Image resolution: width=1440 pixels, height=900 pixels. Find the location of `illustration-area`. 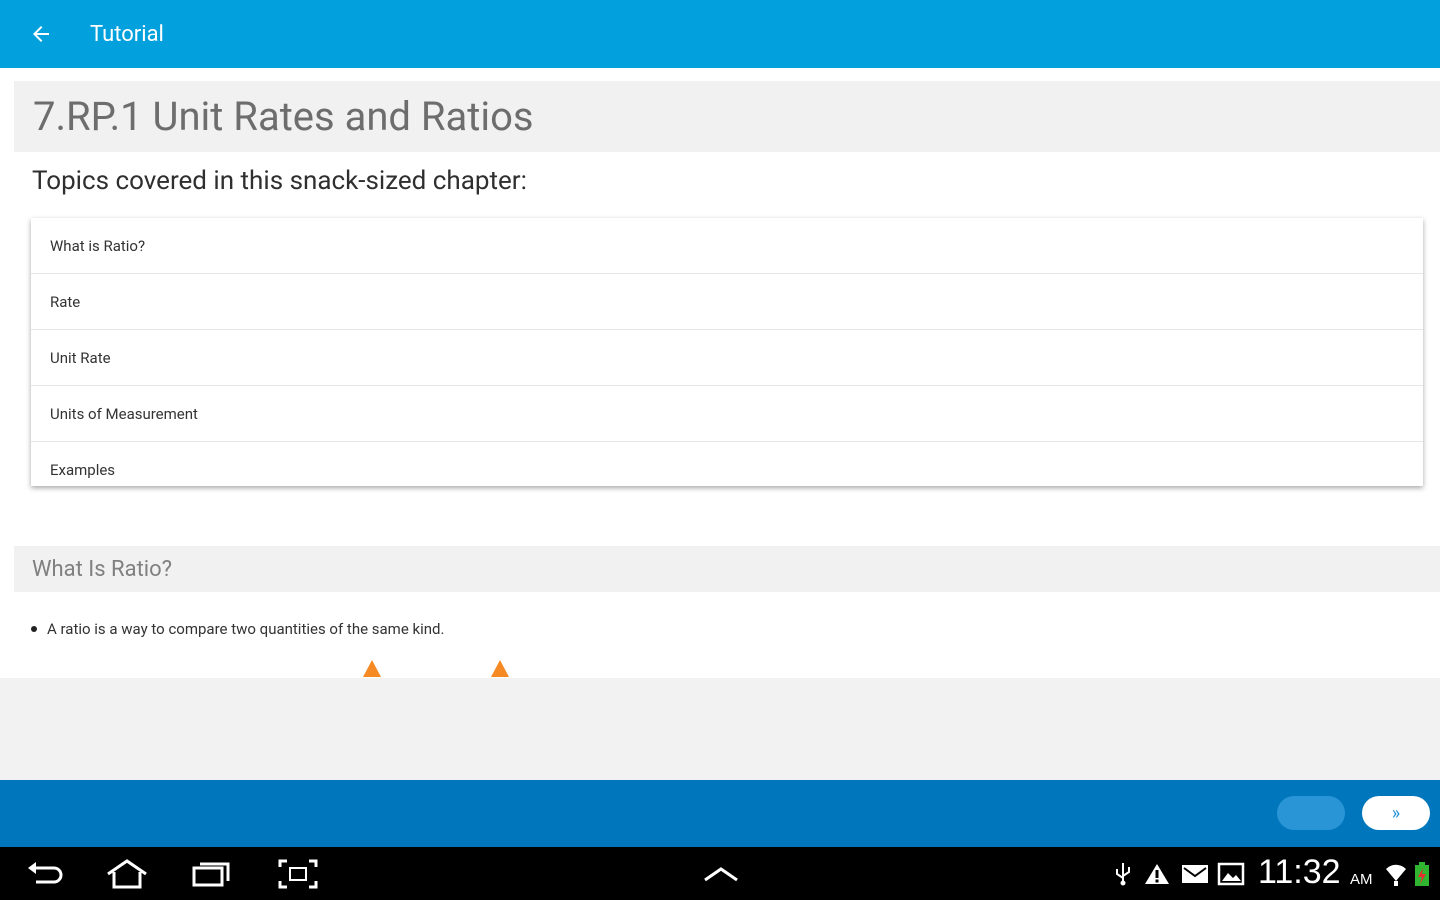

illustration-area is located at coordinates (720, 729).